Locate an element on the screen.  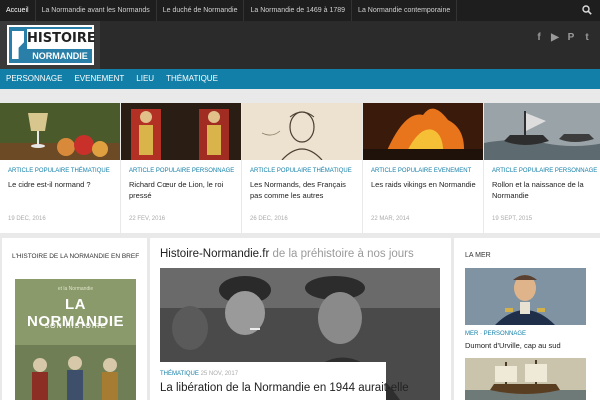
sidebar-right-heading: LA MER is located at coordinates (478, 255).